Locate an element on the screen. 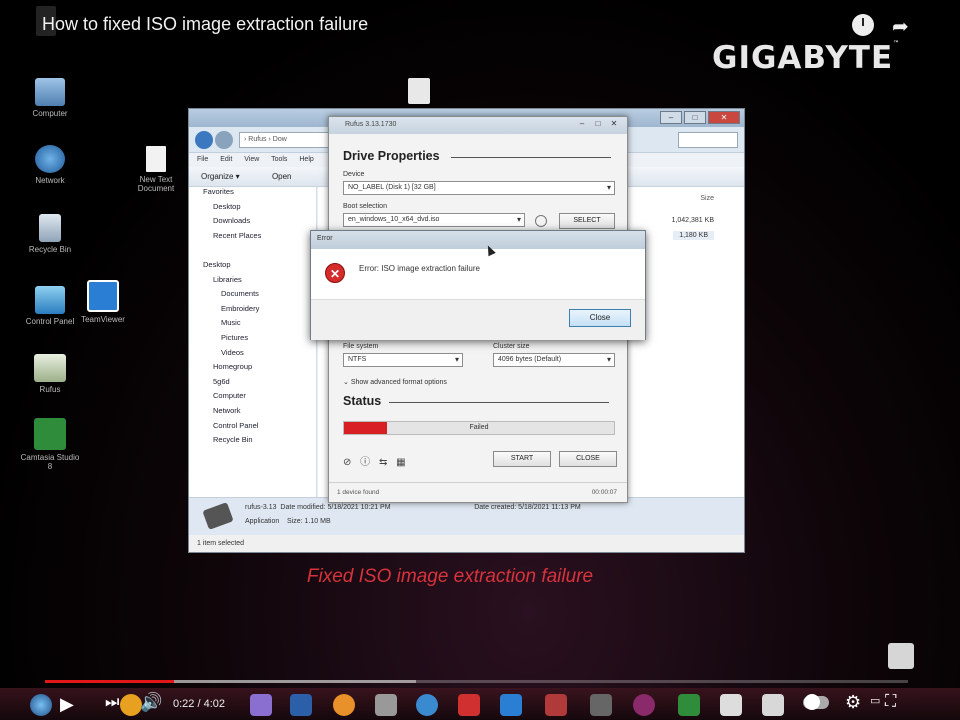  start-orb-icon is located at coordinates (41, 705).